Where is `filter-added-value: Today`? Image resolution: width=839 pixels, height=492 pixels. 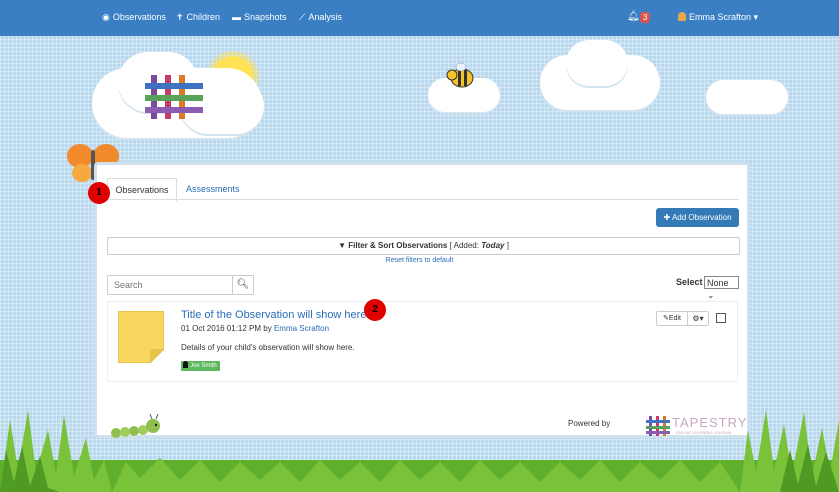
filter-added-value: Today is located at coordinates (493, 245).